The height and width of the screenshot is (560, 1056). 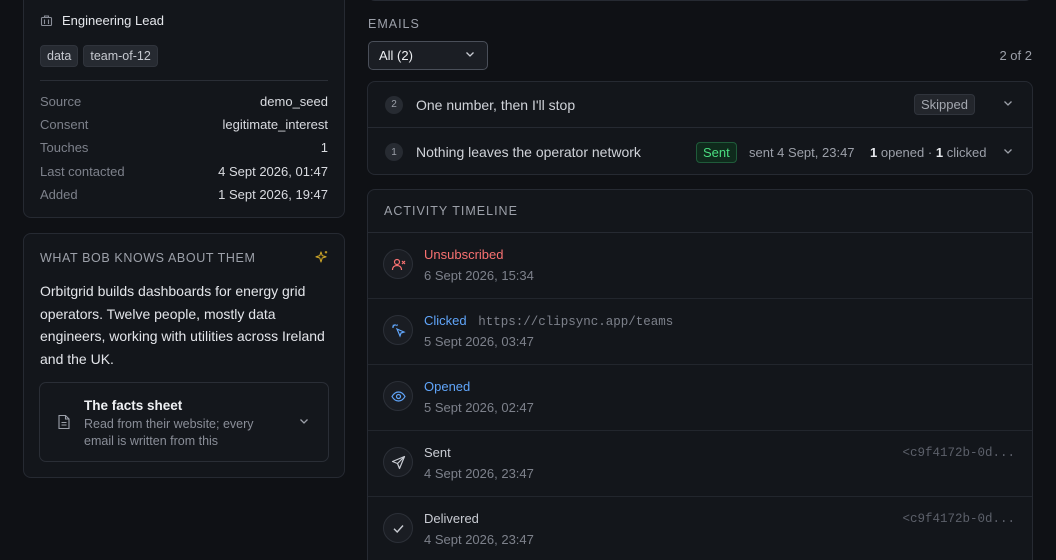 What do you see at coordinates (120, 56) in the screenshot?
I see `tag: team-of-12` at bounding box center [120, 56].